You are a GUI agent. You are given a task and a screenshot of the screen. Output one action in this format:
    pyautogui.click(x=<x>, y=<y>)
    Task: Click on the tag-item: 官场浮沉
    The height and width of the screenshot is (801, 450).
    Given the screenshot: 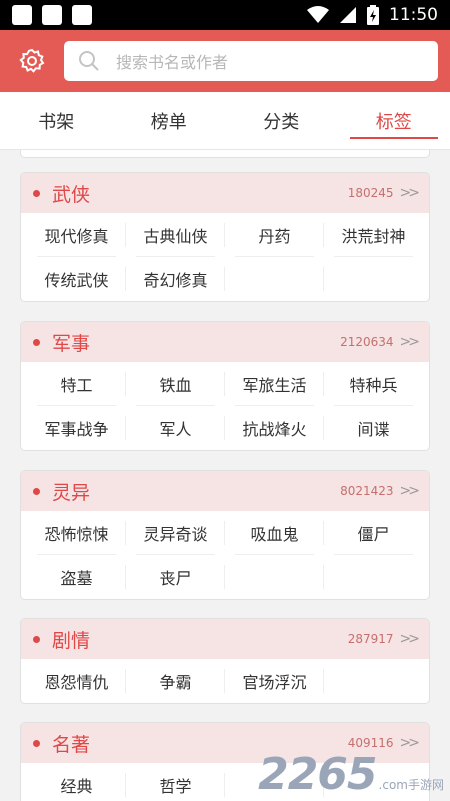 What is the action you would take?
    pyautogui.click(x=274, y=681)
    